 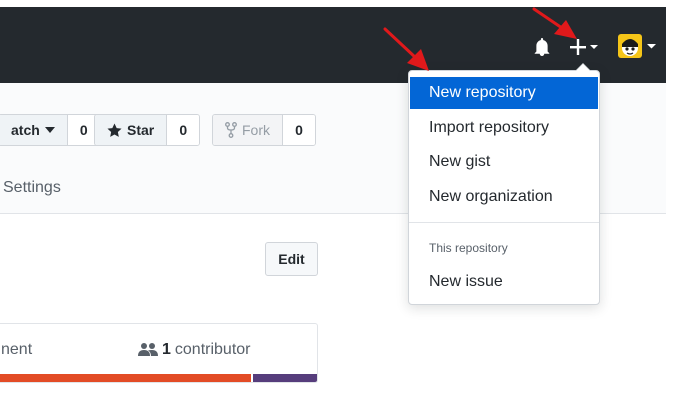 I want to click on fork-button-group: Fork 0, so click(x=264, y=130).